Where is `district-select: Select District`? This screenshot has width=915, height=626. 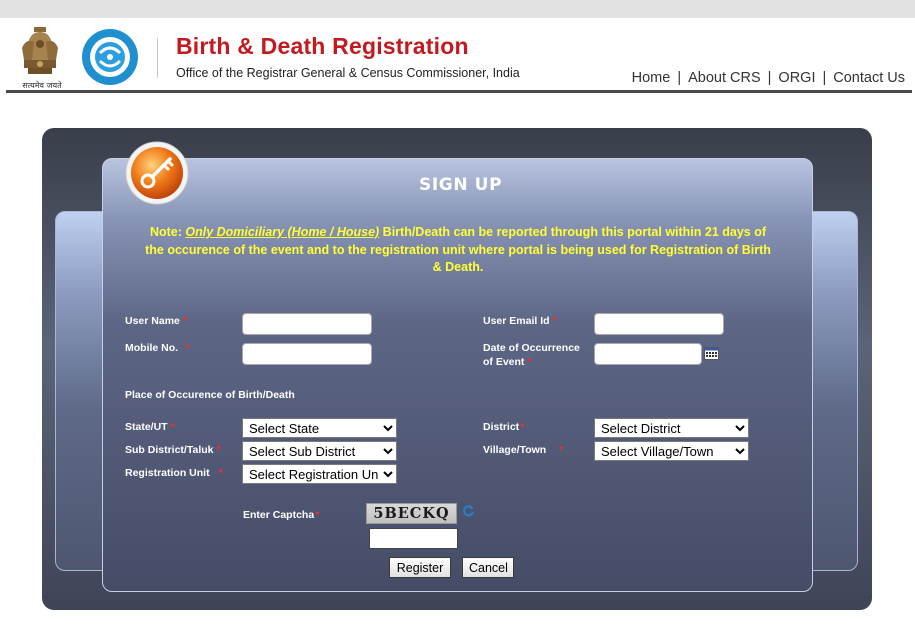 district-select: Select District is located at coordinates (671, 428).